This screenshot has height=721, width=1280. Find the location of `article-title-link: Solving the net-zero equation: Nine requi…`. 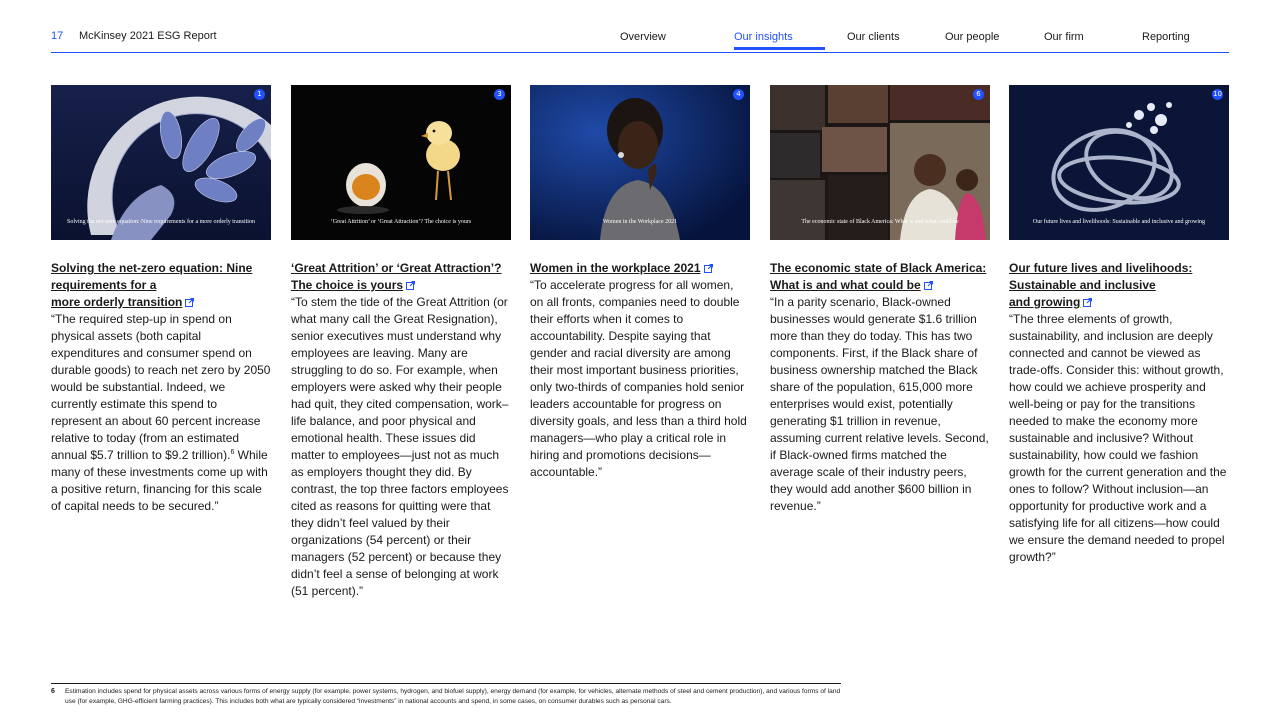

article-title-link: Solving the net-zero equation: Nine requi… is located at coordinates (161, 285).